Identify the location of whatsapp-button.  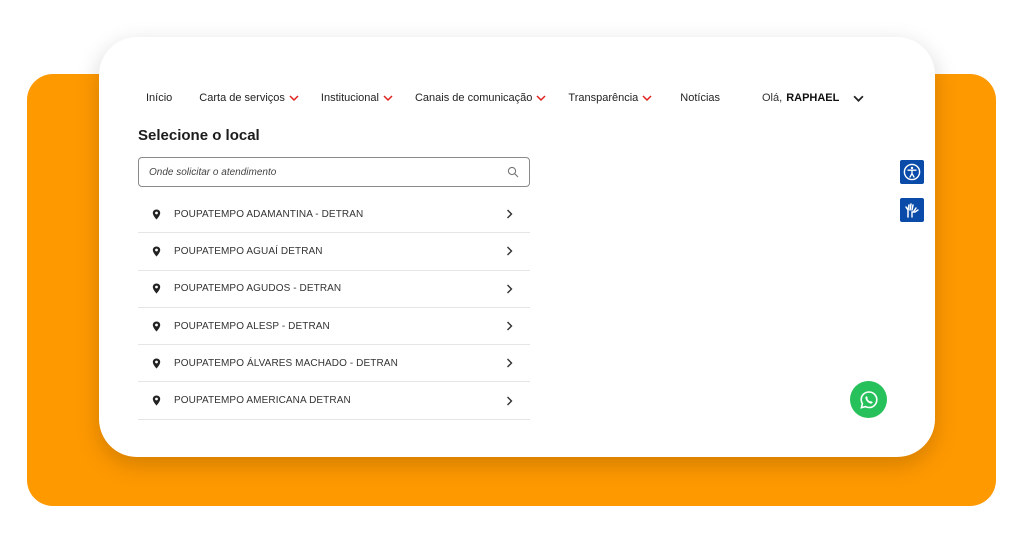
(868, 399).